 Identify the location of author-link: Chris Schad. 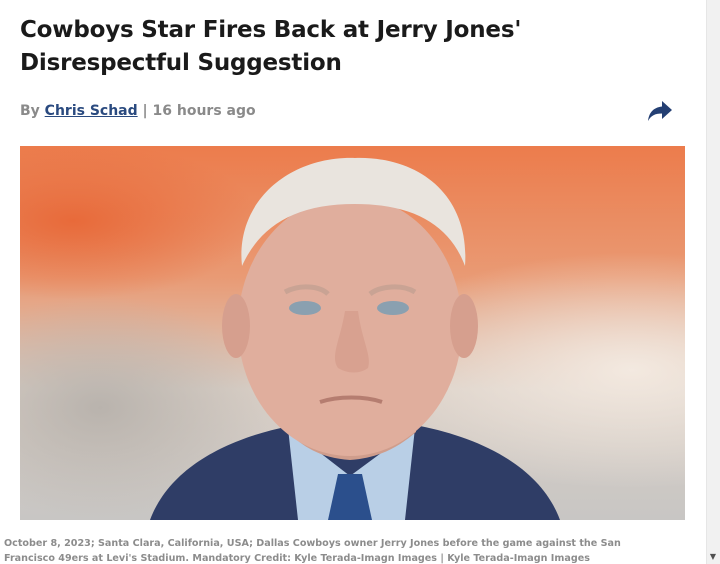
(91, 111).